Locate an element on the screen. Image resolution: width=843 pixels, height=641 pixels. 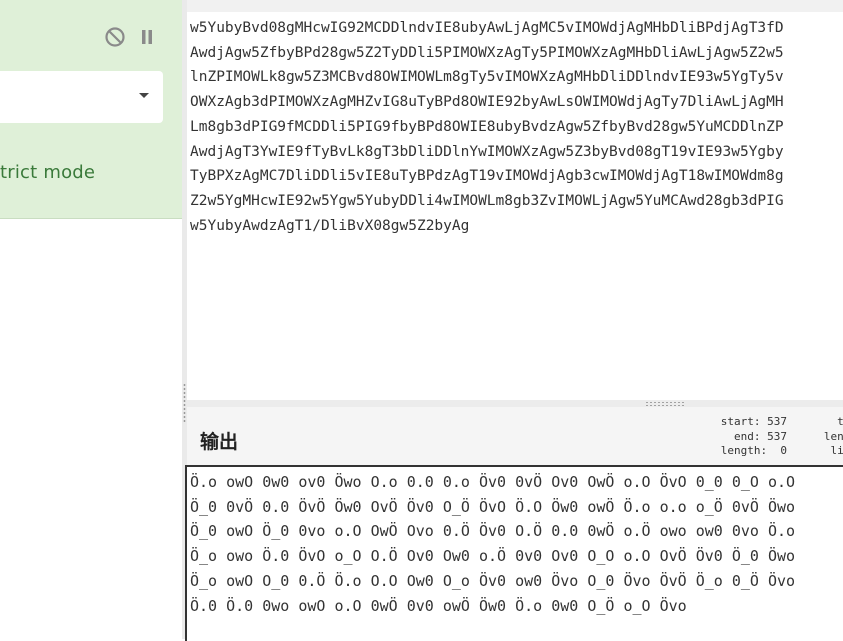
circle-slash-icon is located at coordinates (115, 37).